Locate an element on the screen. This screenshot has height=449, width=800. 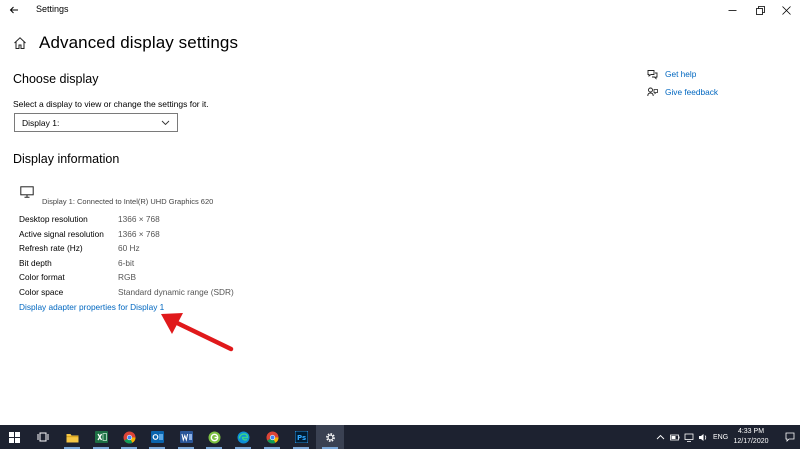
taskbar-outlook is located at coordinates (157, 437).